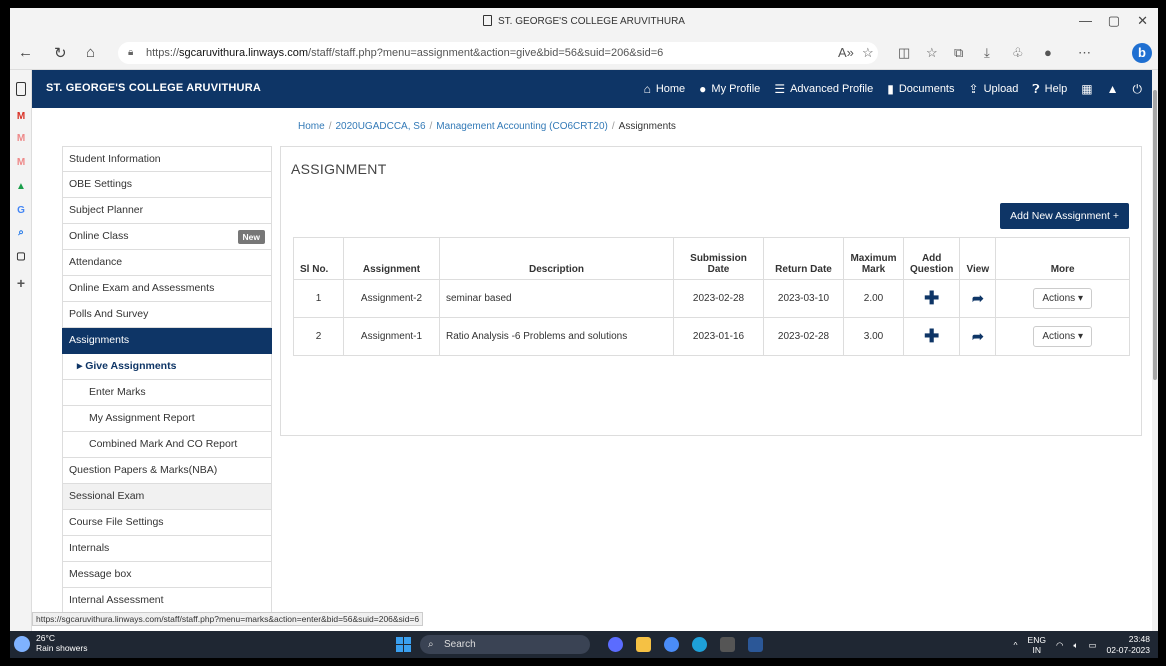 The image size is (1166, 666). What do you see at coordinates (21, 257) in the screenshot?
I see `page-icon-2: ▢` at bounding box center [21, 257].